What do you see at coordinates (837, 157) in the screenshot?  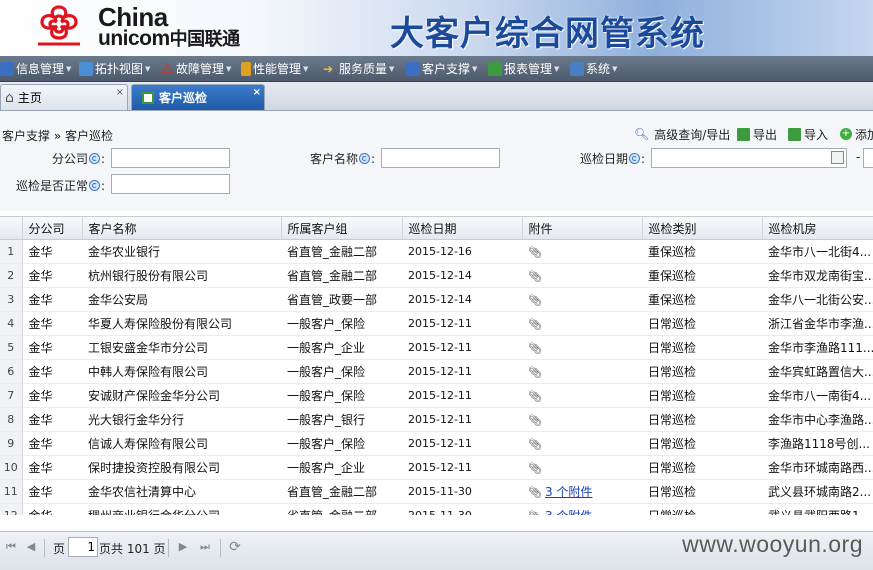 I see `calendar-icon` at bounding box center [837, 157].